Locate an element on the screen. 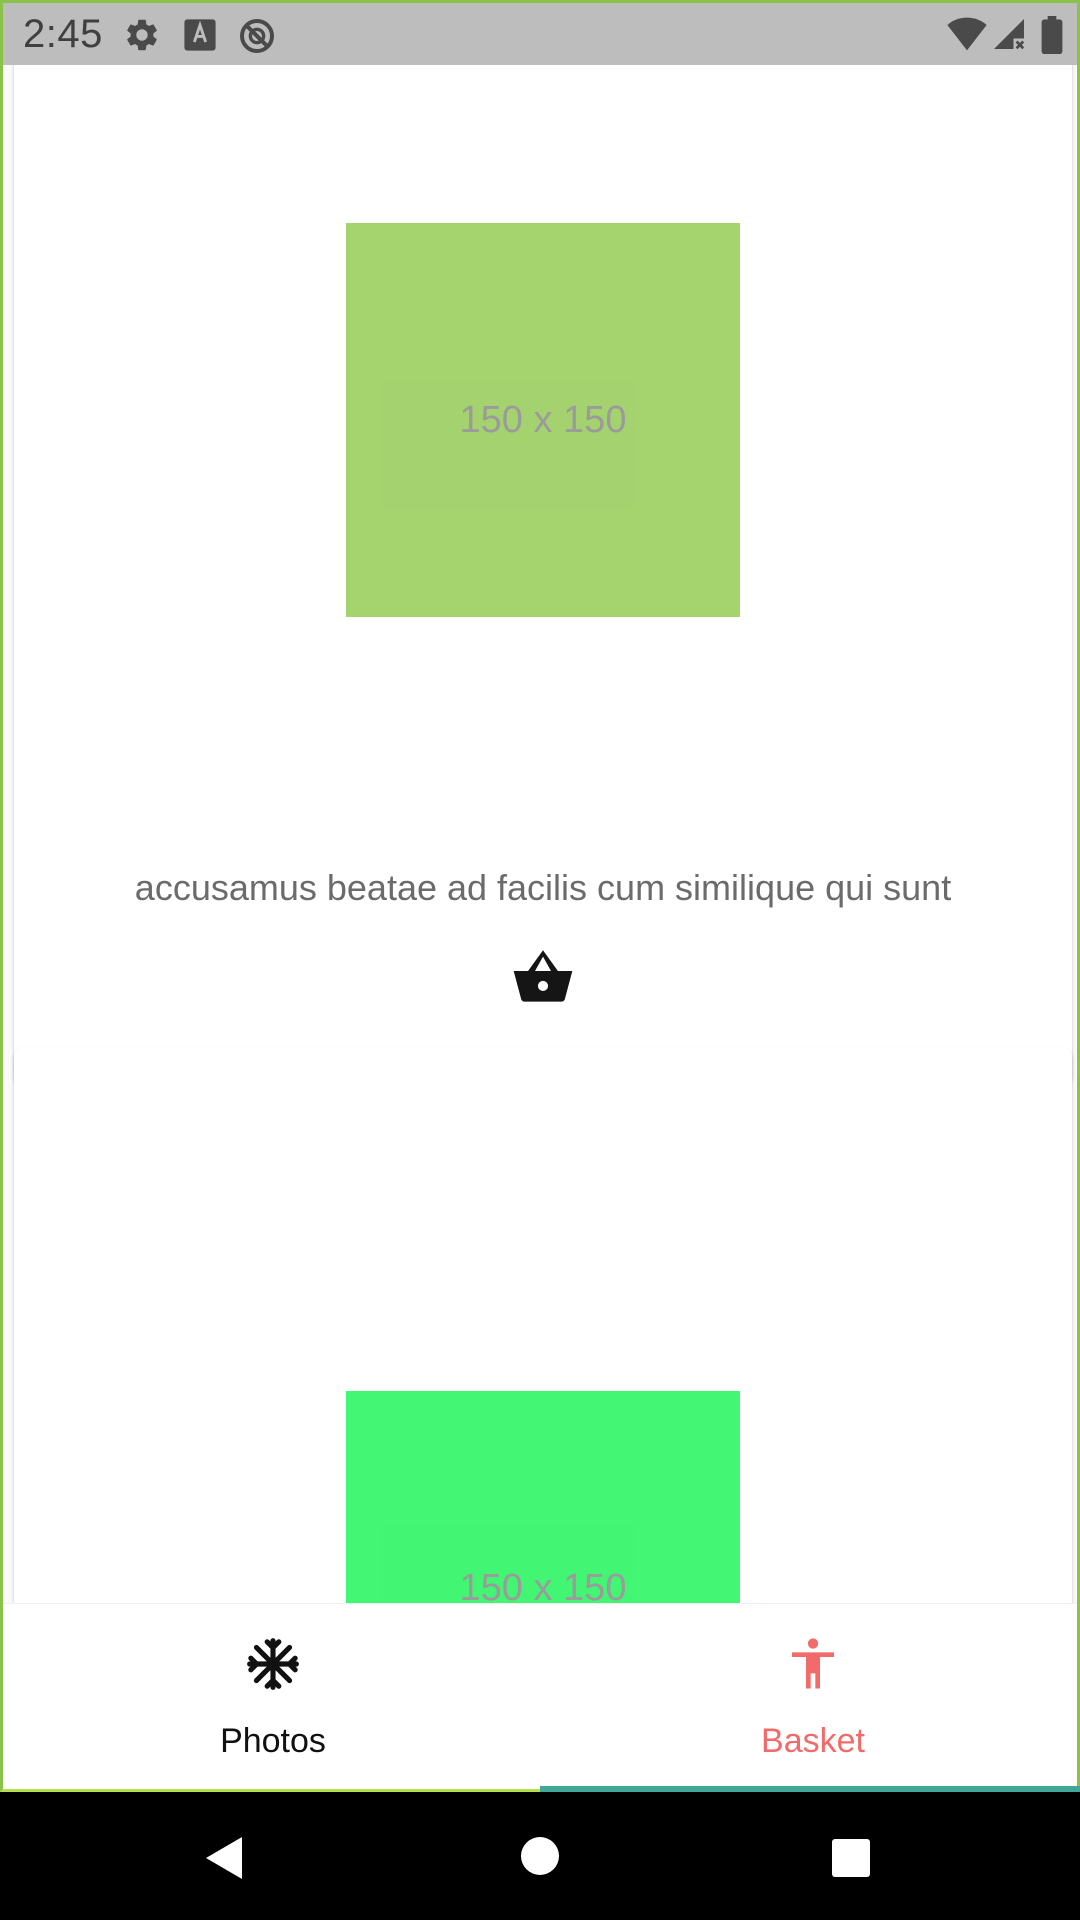 The image size is (1080, 1920). accessibility-icon is located at coordinates (813, 1663).